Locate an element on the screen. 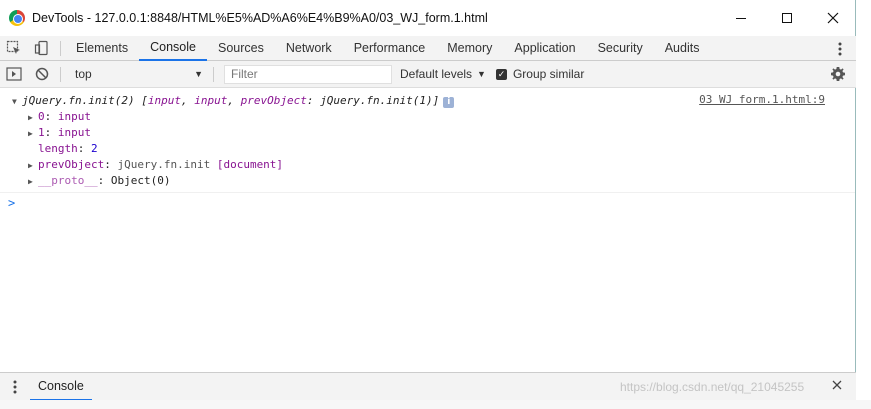 This screenshot has height=409, width=871. console-toolbar: top ▼ Default levels ▼ ✓ Group similar is located at coordinates (428, 74).